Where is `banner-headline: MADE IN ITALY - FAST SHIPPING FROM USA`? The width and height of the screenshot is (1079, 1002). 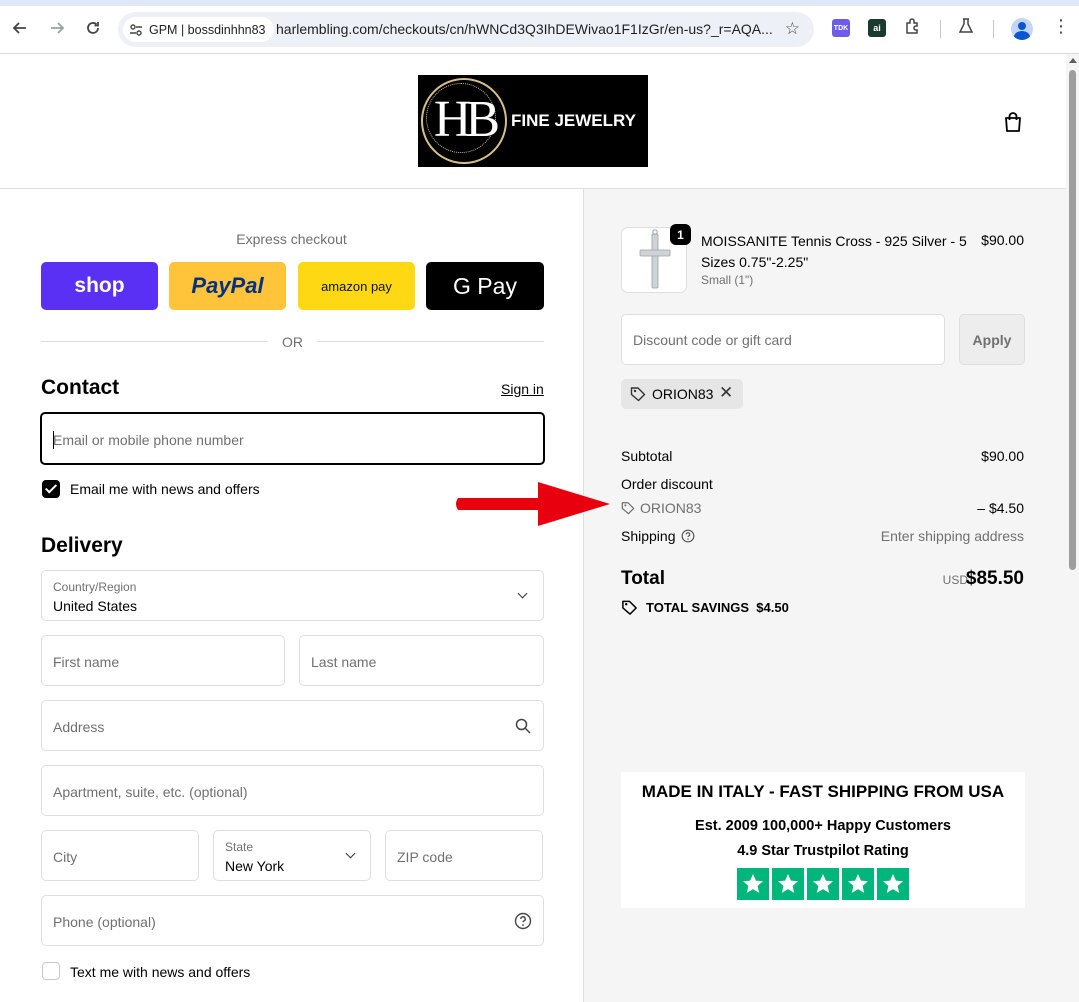
banner-headline: MADE IN ITALY - FAST SHIPPING FROM USA is located at coordinates (823, 791).